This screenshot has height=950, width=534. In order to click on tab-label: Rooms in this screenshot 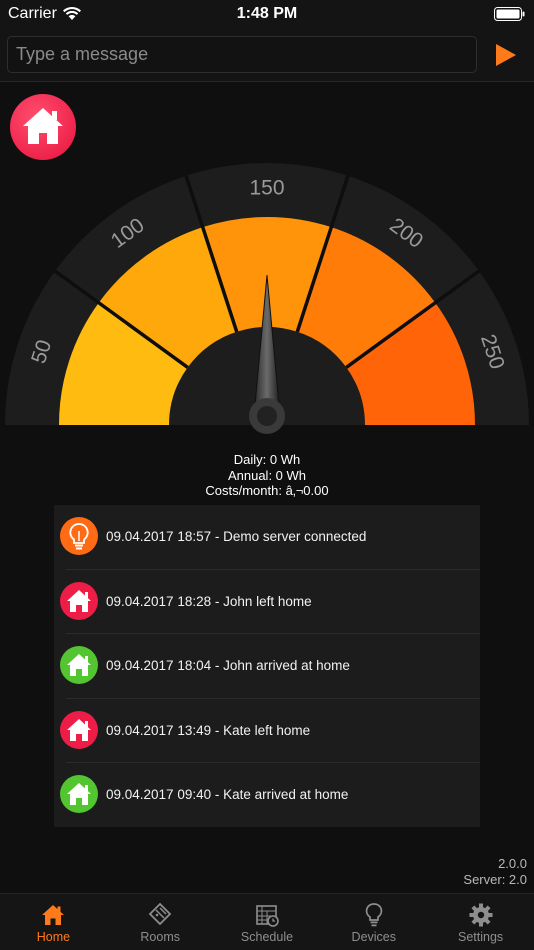, I will do `click(160, 937)`.